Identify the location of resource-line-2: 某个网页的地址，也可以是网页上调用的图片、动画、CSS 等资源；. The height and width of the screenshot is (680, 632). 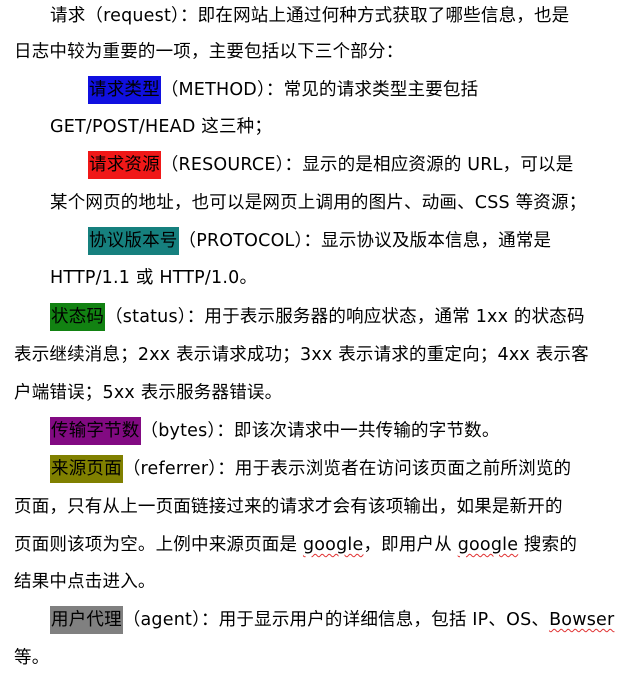
(318, 203).